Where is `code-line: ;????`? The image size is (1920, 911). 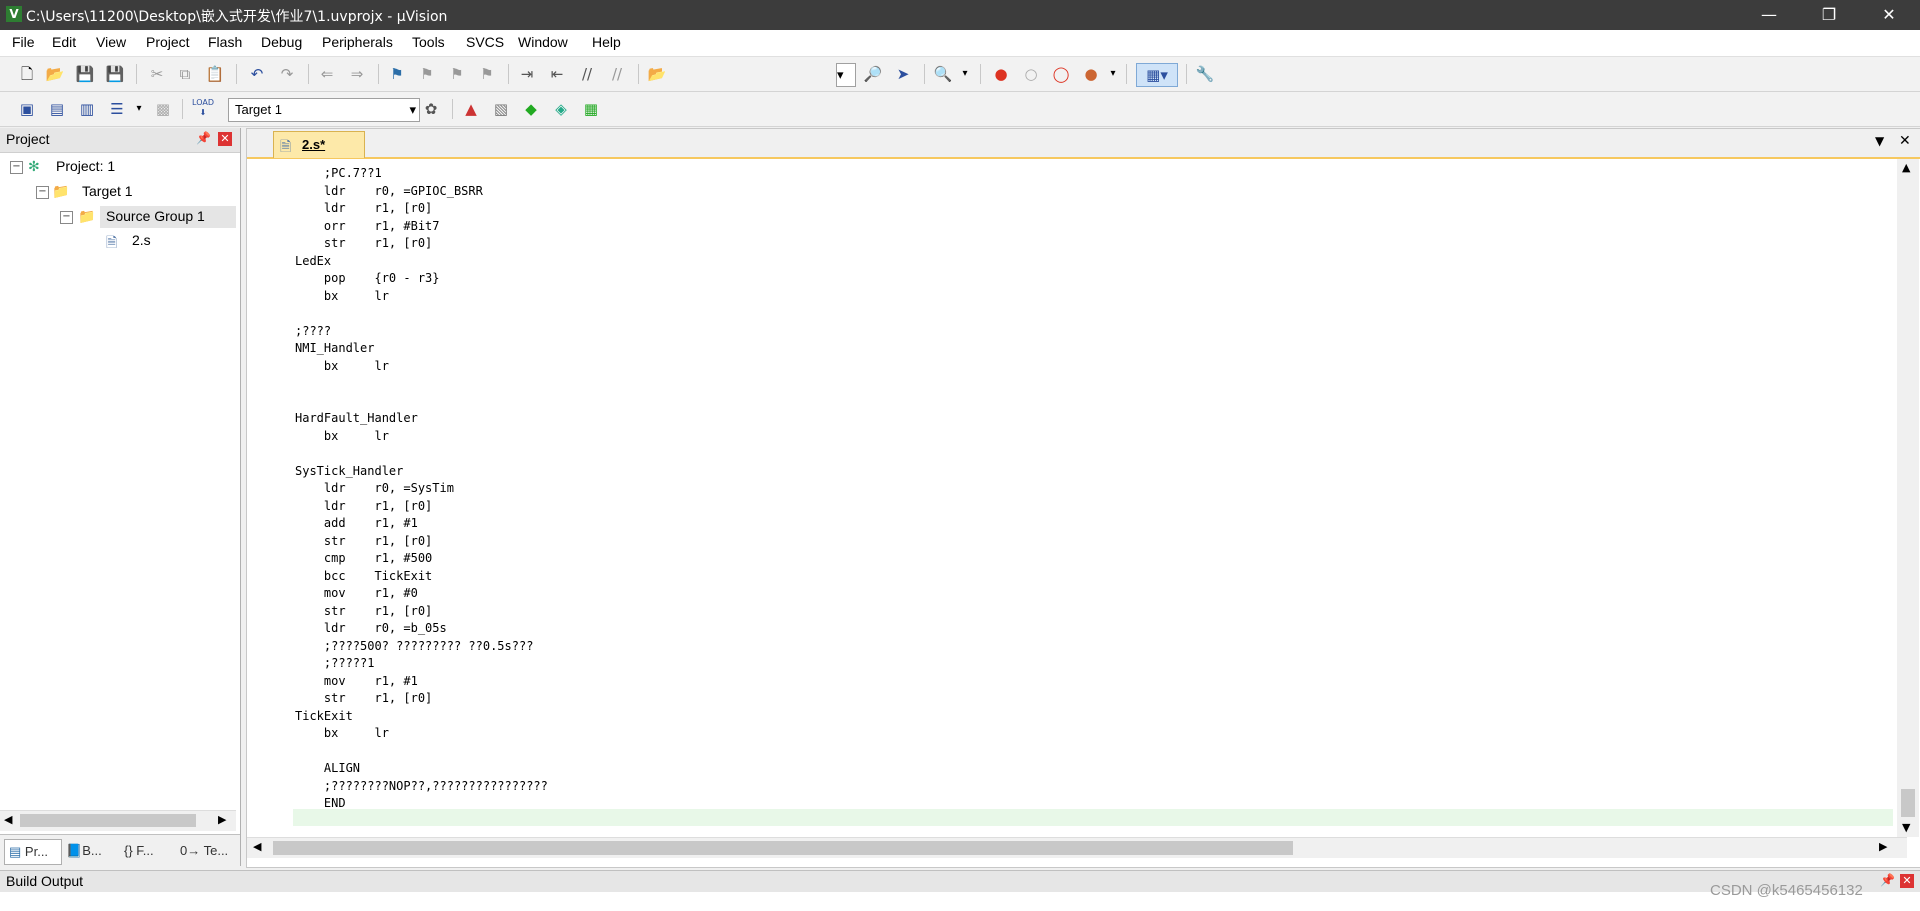 code-line: ;???? is located at coordinates (313, 332).